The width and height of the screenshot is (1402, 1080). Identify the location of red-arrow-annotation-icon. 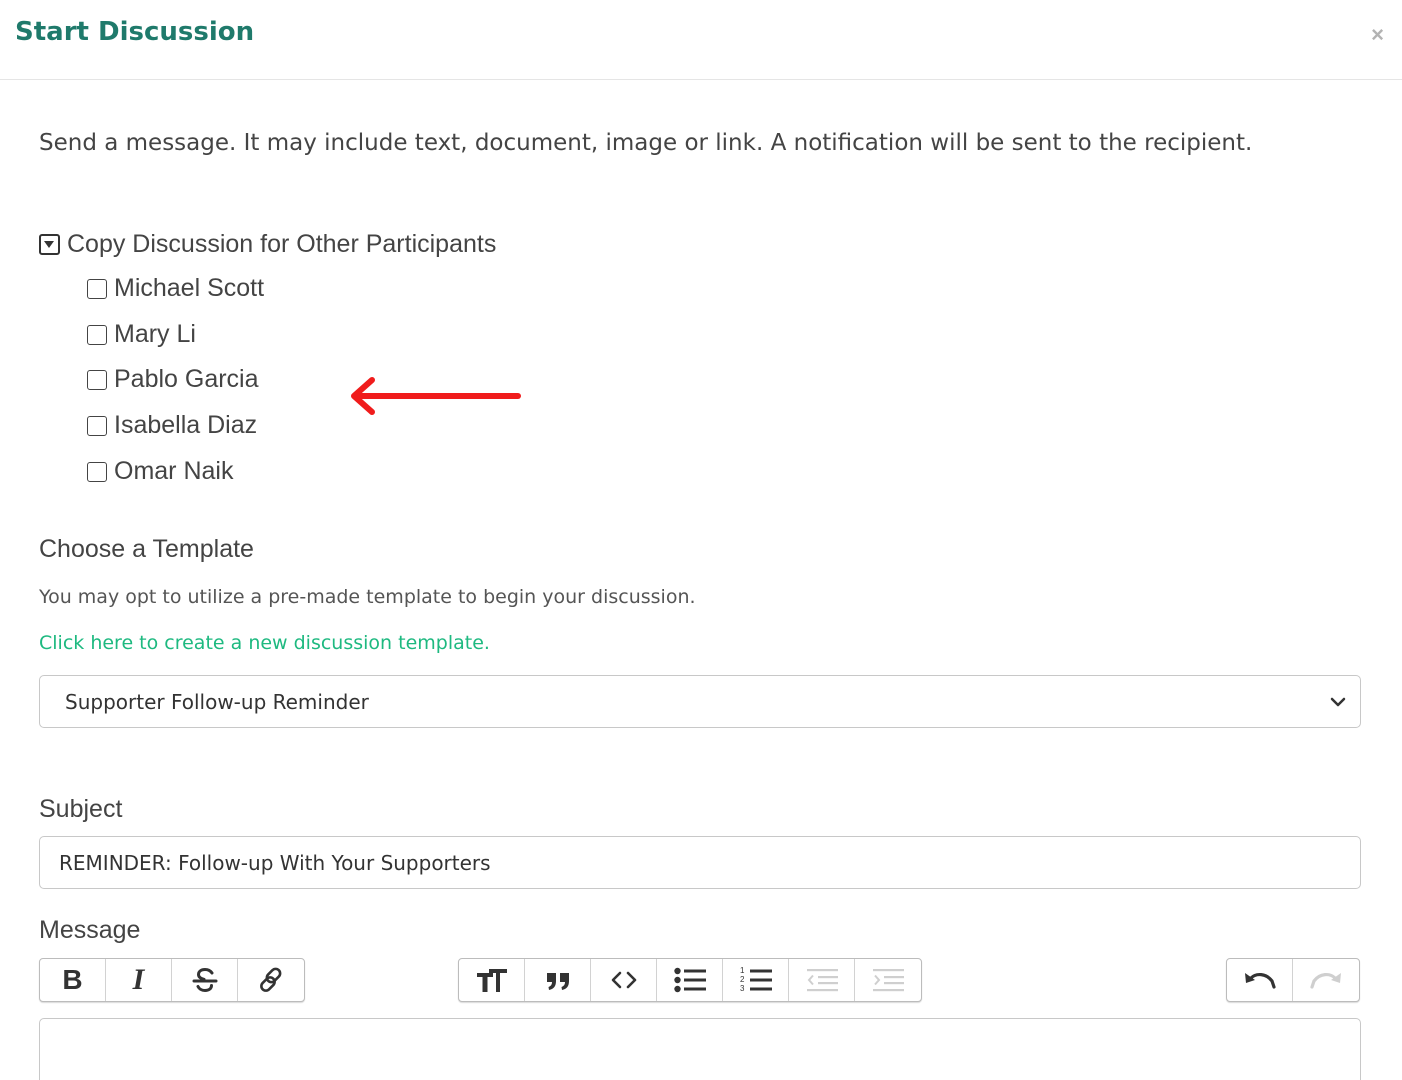
(436, 396).